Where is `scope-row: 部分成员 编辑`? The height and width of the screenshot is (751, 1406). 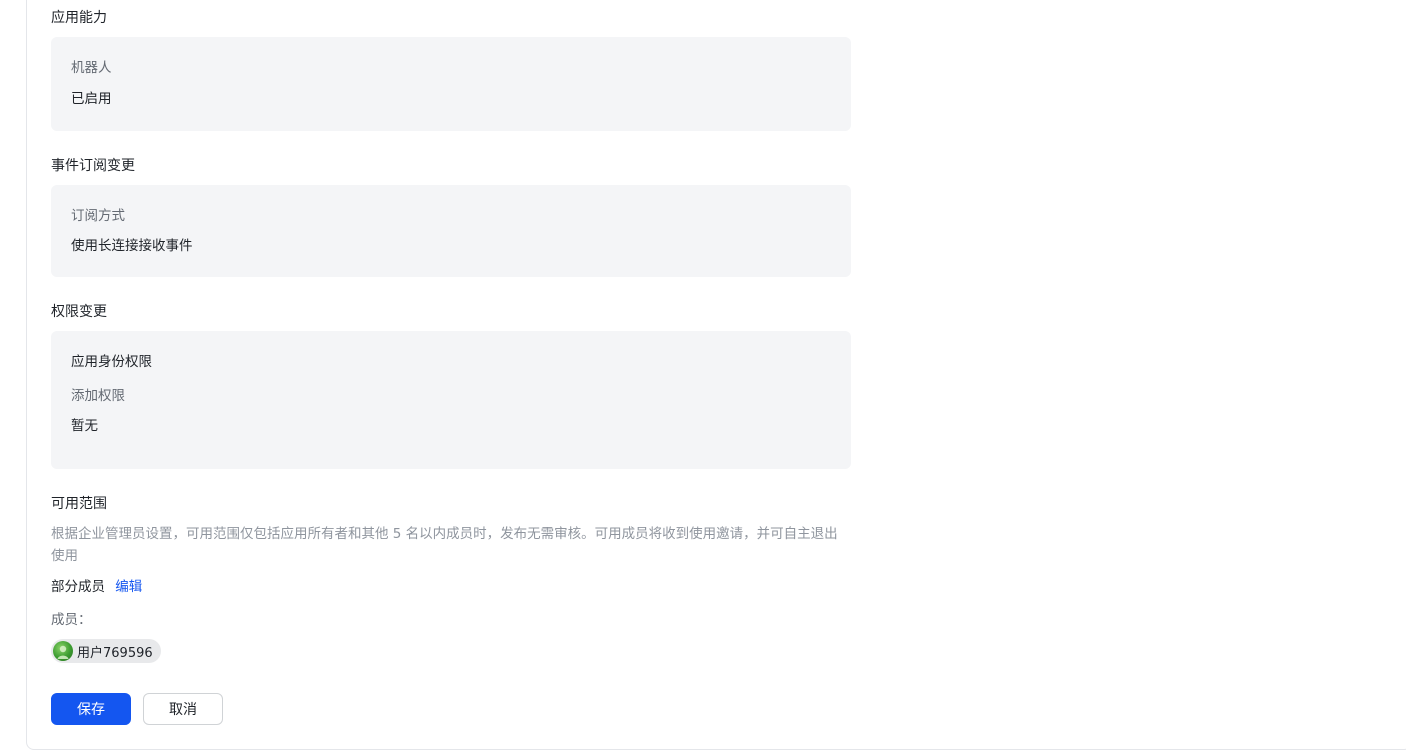 scope-row: 部分成员 编辑 is located at coordinates (96, 587).